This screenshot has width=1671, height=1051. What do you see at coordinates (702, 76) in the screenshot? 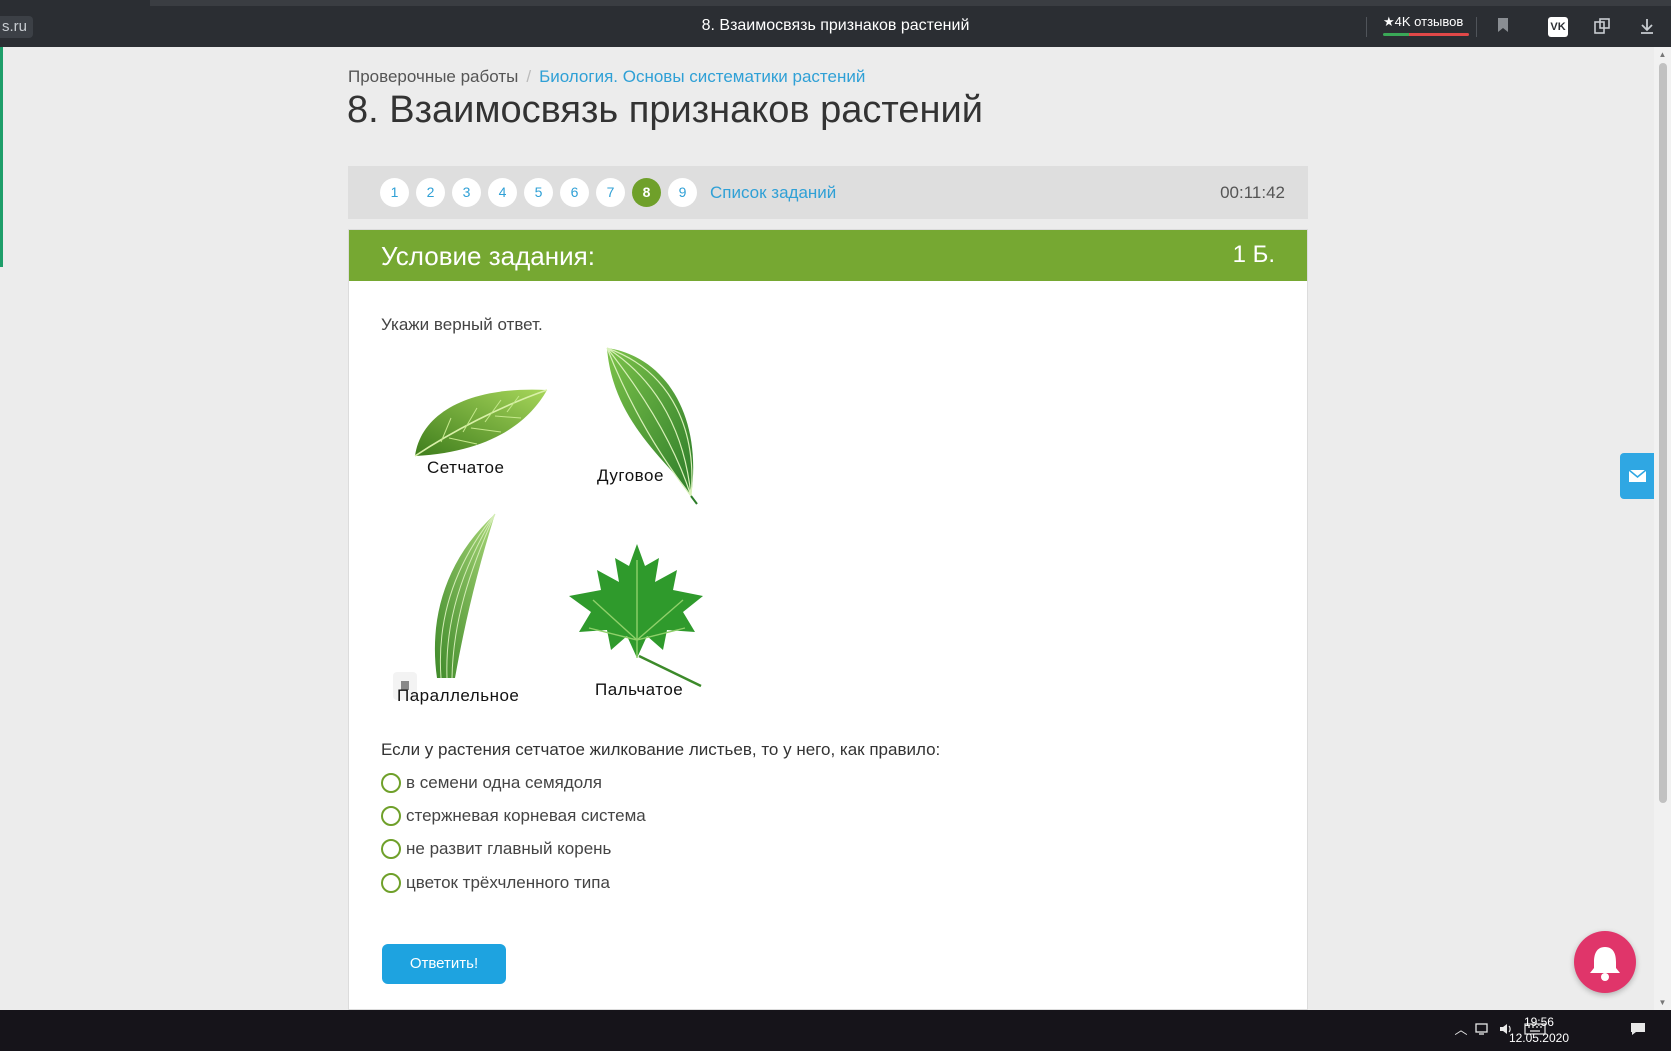
I see `breadcrumb-current: Биология. Основы систематики растений` at bounding box center [702, 76].